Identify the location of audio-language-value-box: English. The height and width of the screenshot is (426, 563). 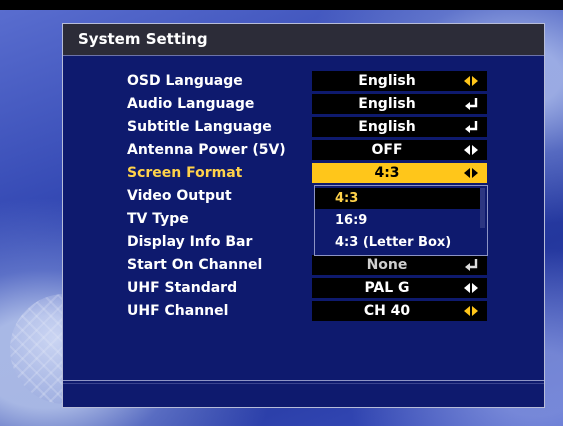
(399, 104).